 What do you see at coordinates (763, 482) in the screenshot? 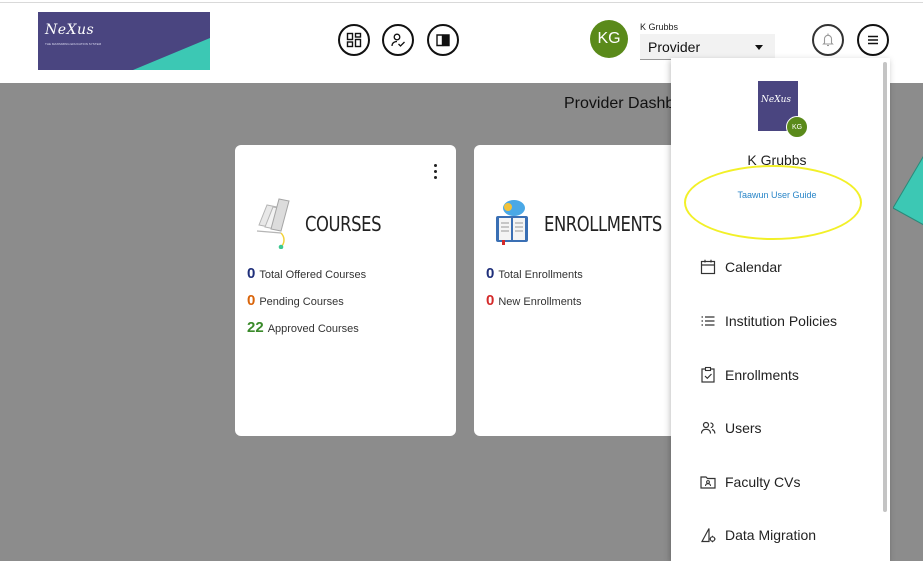
I see `menu-item-label: Faculty CVs` at bounding box center [763, 482].